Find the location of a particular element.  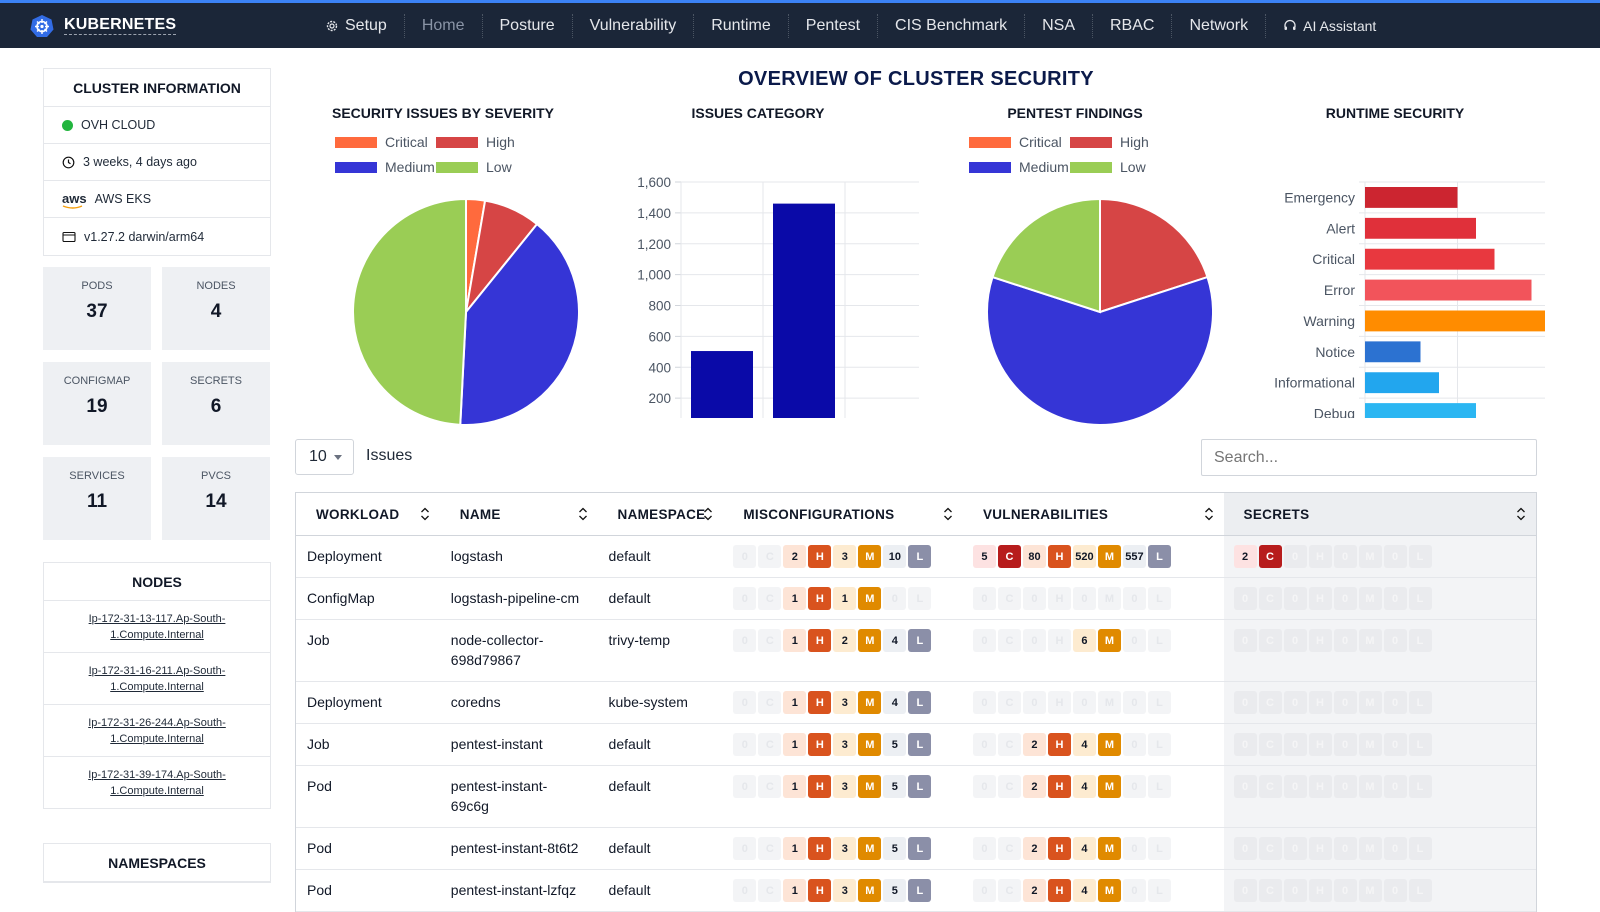

column-header-label: NAMESPACE is located at coordinates (661, 514).